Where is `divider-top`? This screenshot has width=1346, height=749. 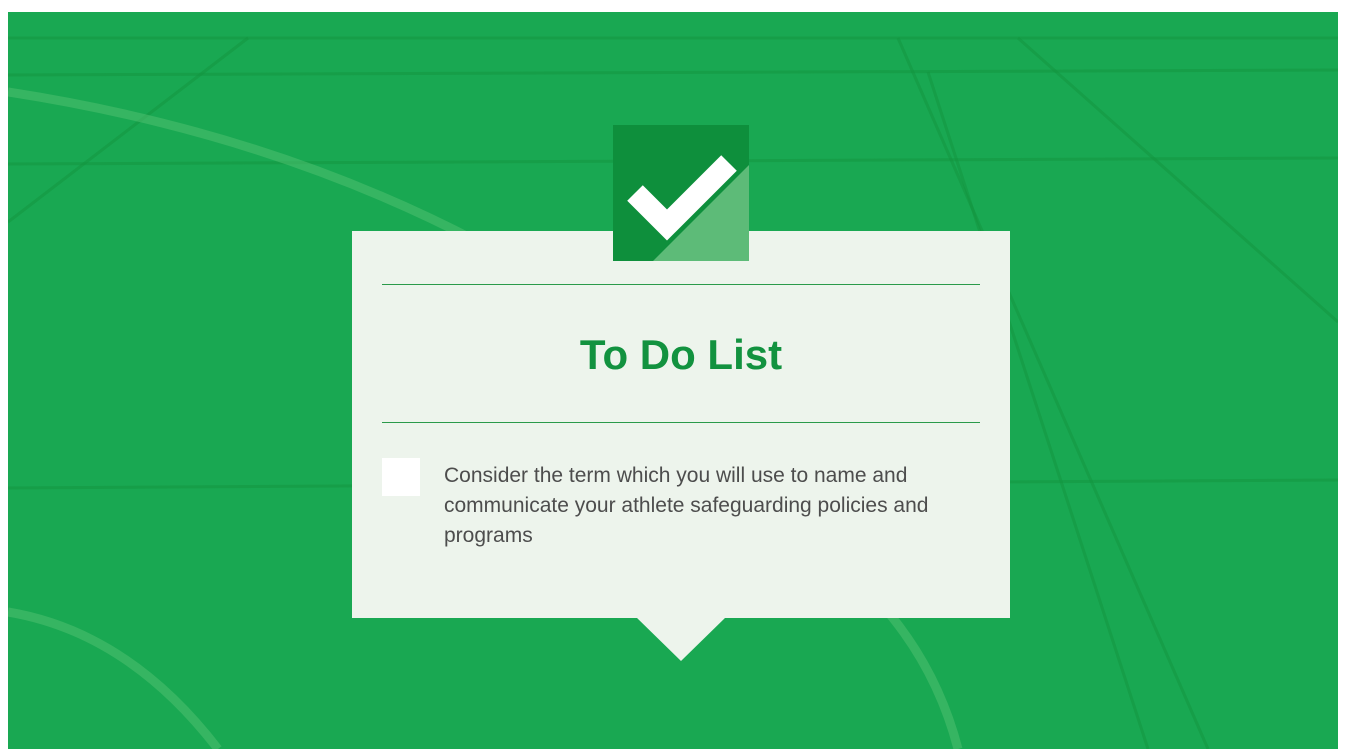
divider-top is located at coordinates (681, 284).